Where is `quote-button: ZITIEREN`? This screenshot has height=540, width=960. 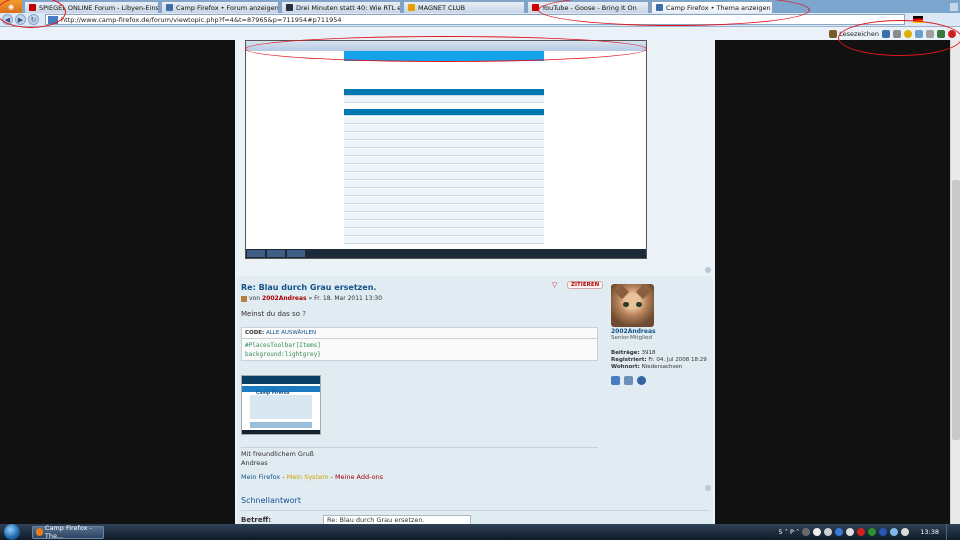
quote-button: ZITIEREN is located at coordinates (585, 285).